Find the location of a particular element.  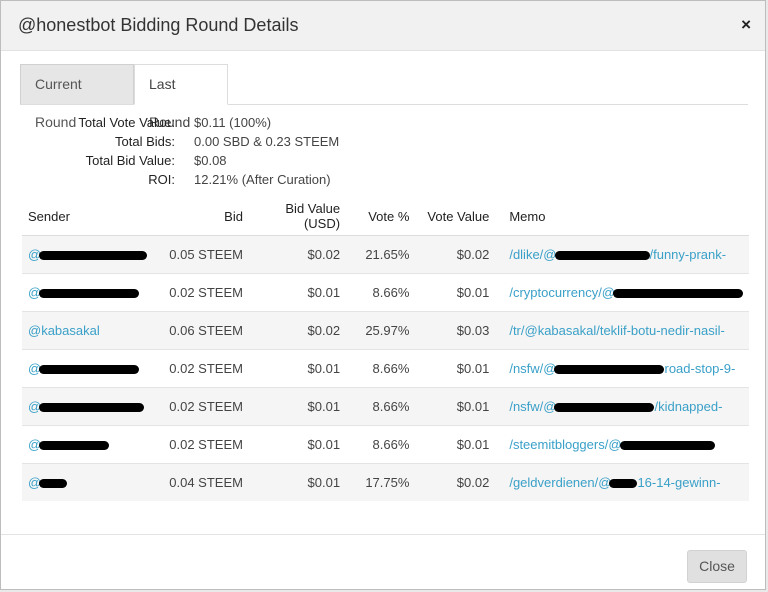

modal-header: @honestbot Bidding Round Details × is located at coordinates (383, 26).